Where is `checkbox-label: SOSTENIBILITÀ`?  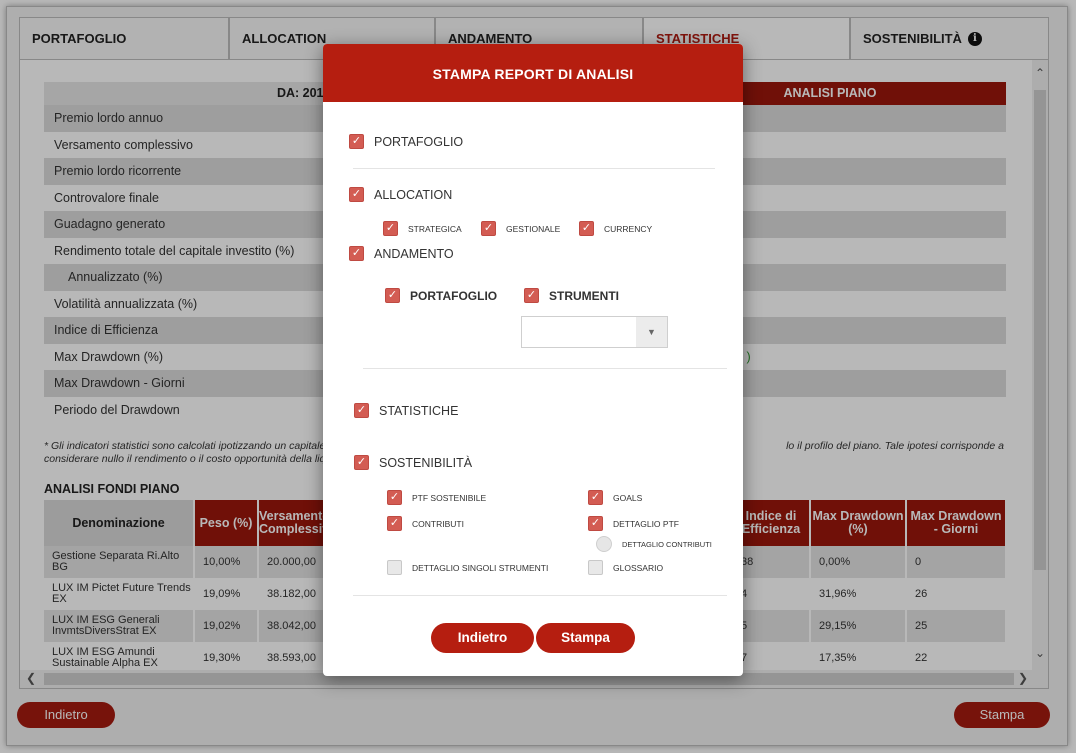
checkbox-label: SOSTENIBILITÀ is located at coordinates (426, 462).